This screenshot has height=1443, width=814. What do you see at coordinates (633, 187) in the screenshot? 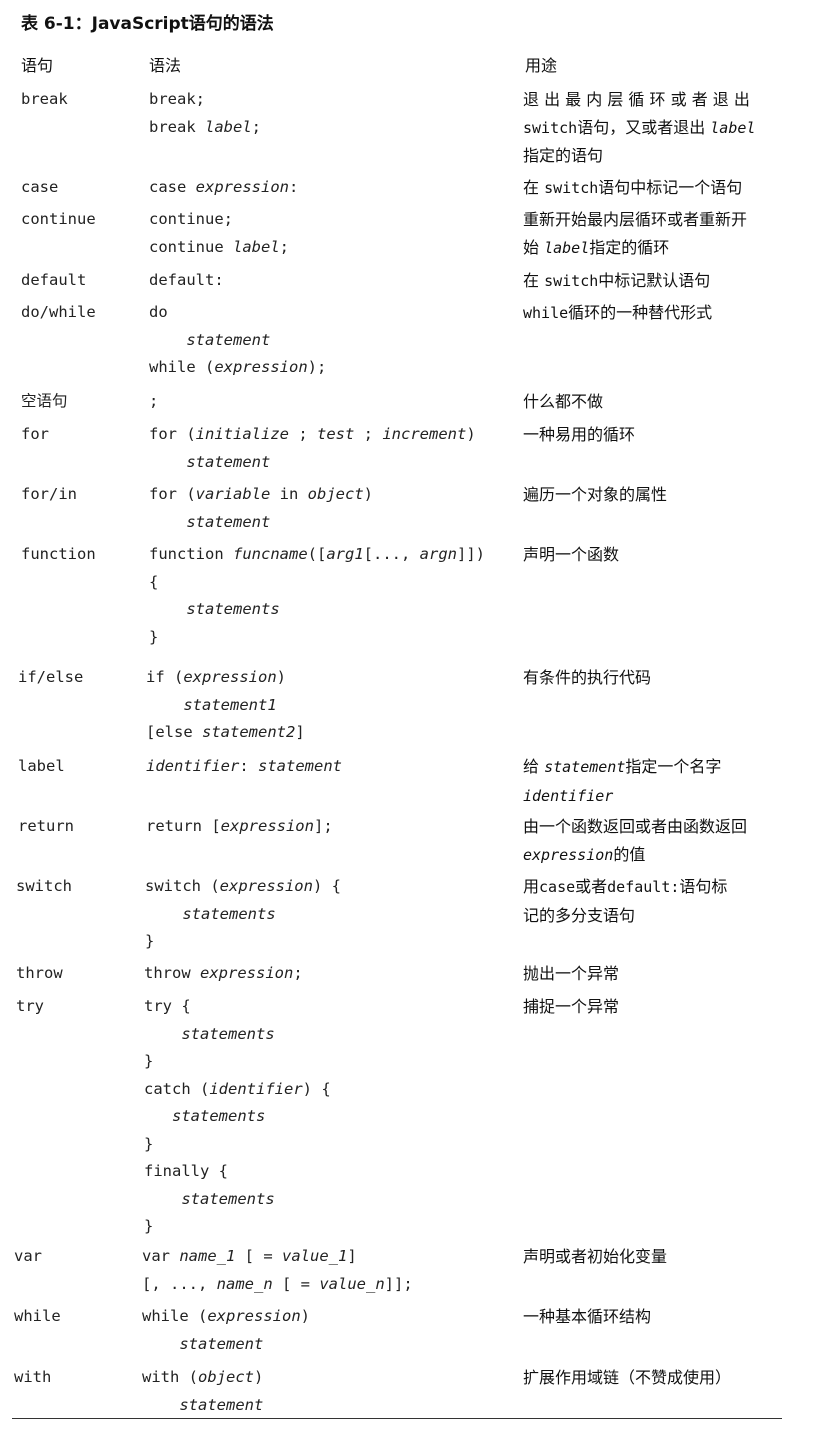
I see `statement-purpose-case: 在 switch语句中标记一个语句` at bounding box center [633, 187].